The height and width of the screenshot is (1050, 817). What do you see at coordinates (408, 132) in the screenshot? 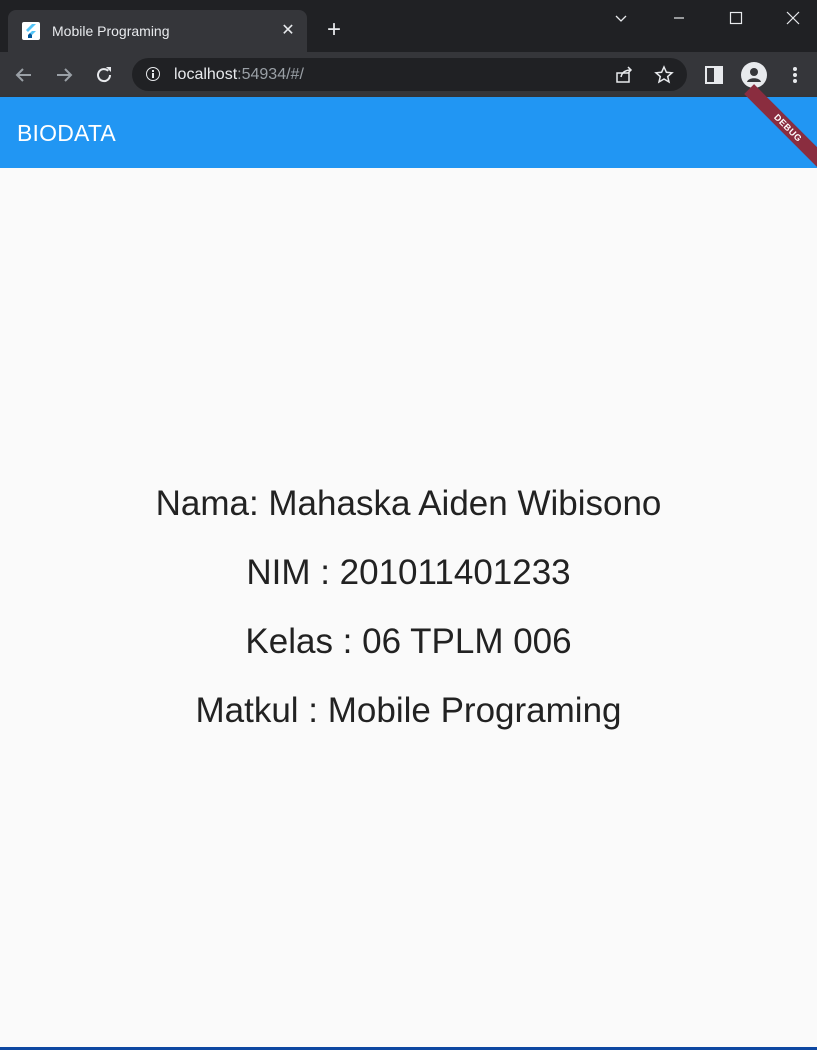
I see `app-bar: BIODATA` at bounding box center [408, 132].